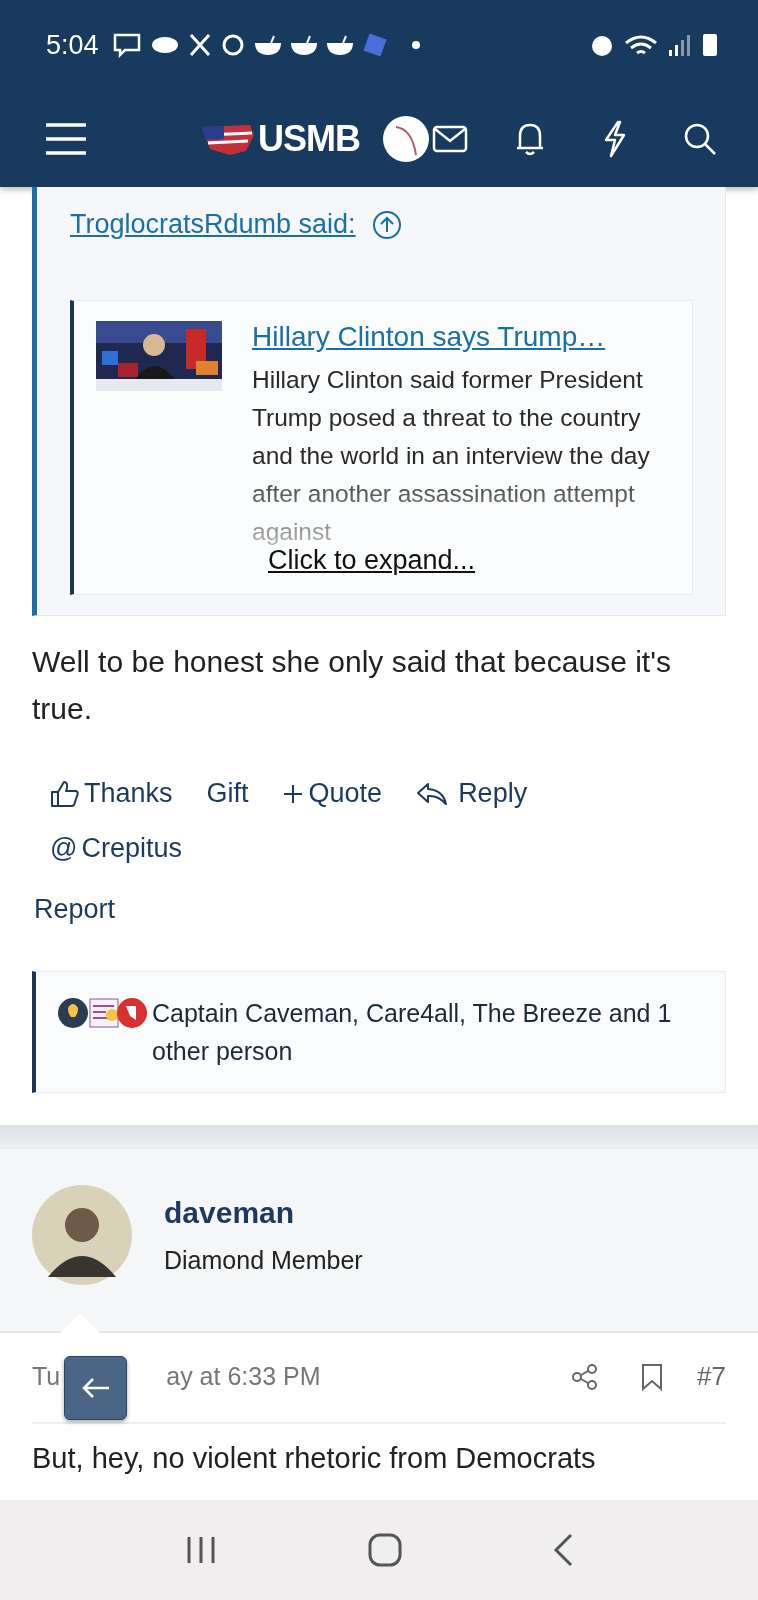 The image size is (758, 1600). I want to click on post-action-link: @Crepitus, so click(116, 848).